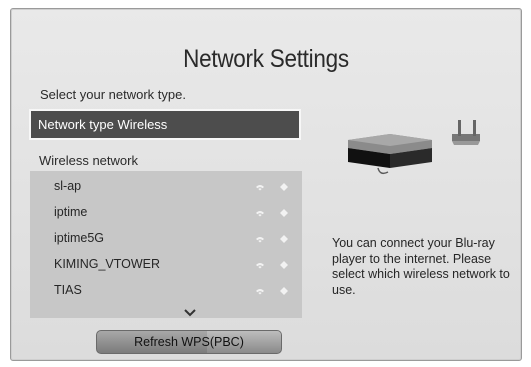 The image size is (531, 367). I want to click on refresh-wps-label: Refresh WPS(PBC), so click(189, 342).